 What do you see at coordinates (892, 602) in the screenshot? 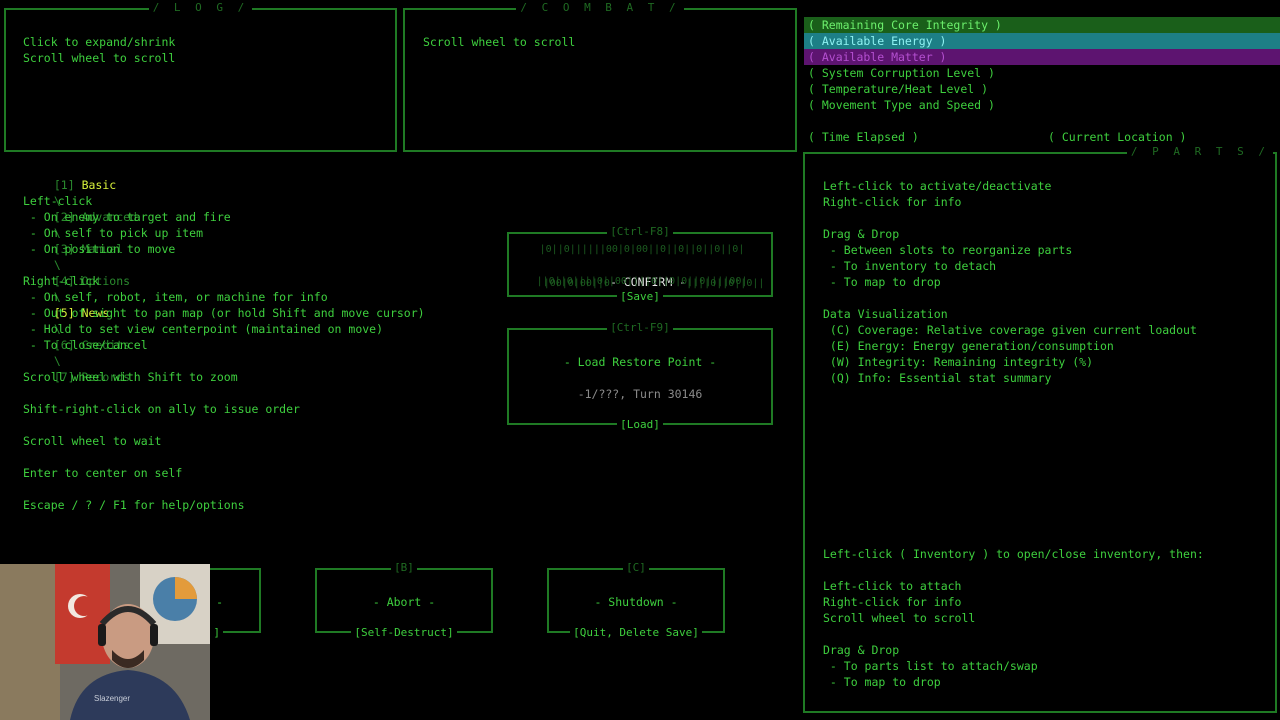
I see `inventory-line: Right-click for info` at bounding box center [892, 602].